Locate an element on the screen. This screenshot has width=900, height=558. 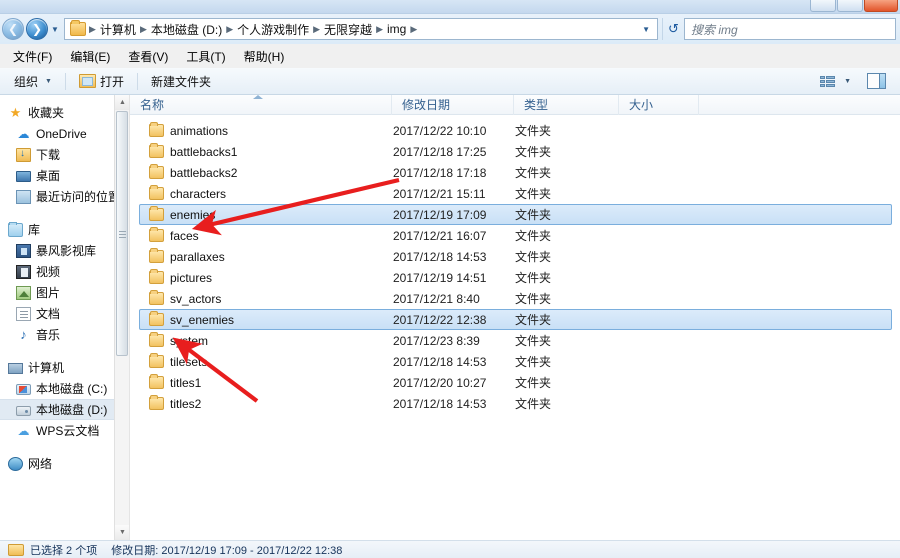
file-name: titles1 is located at coordinates (186, 382).